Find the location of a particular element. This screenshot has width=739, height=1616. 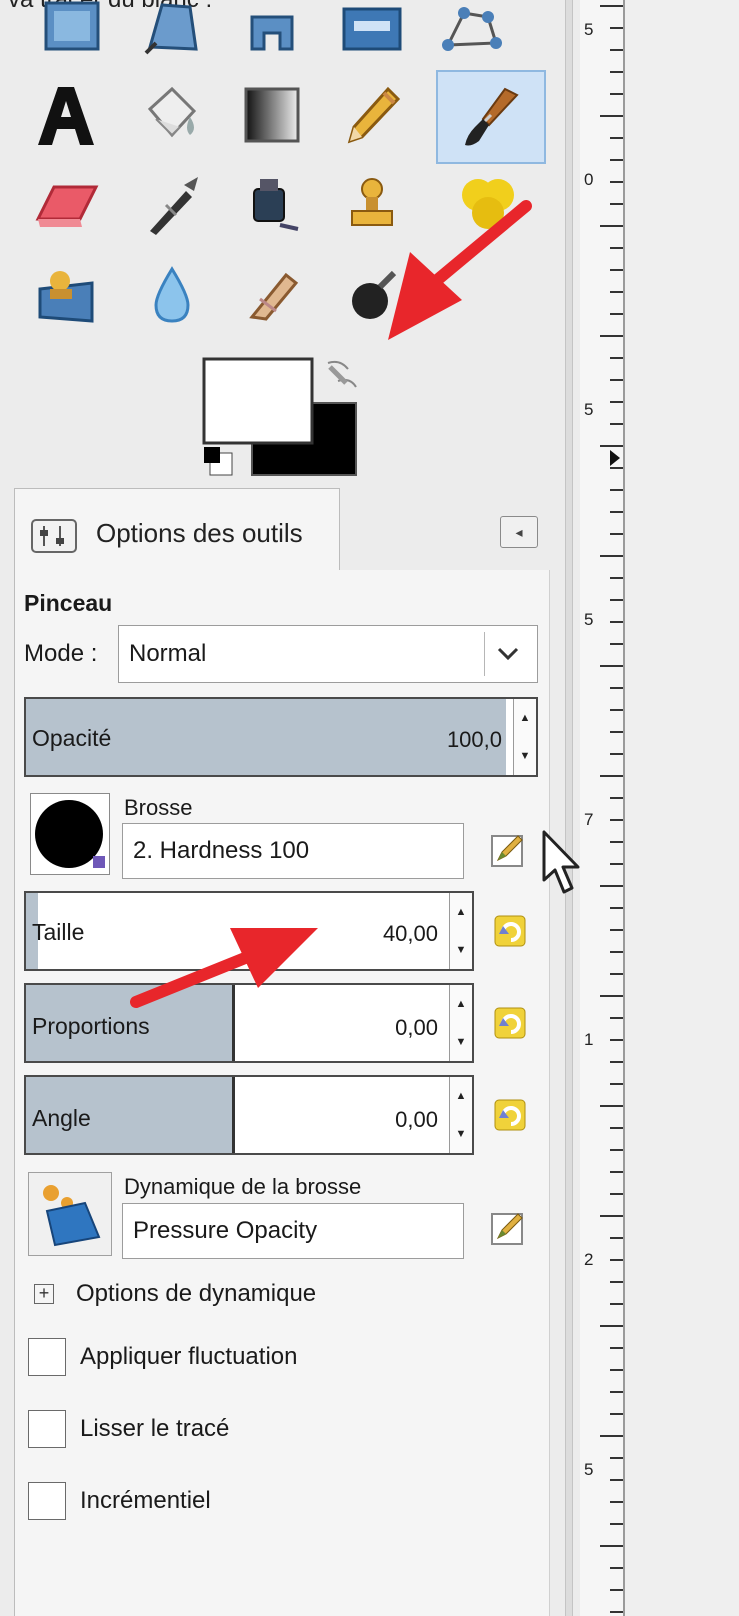

mode-dropdown-value: Normal is located at coordinates (168, 653).